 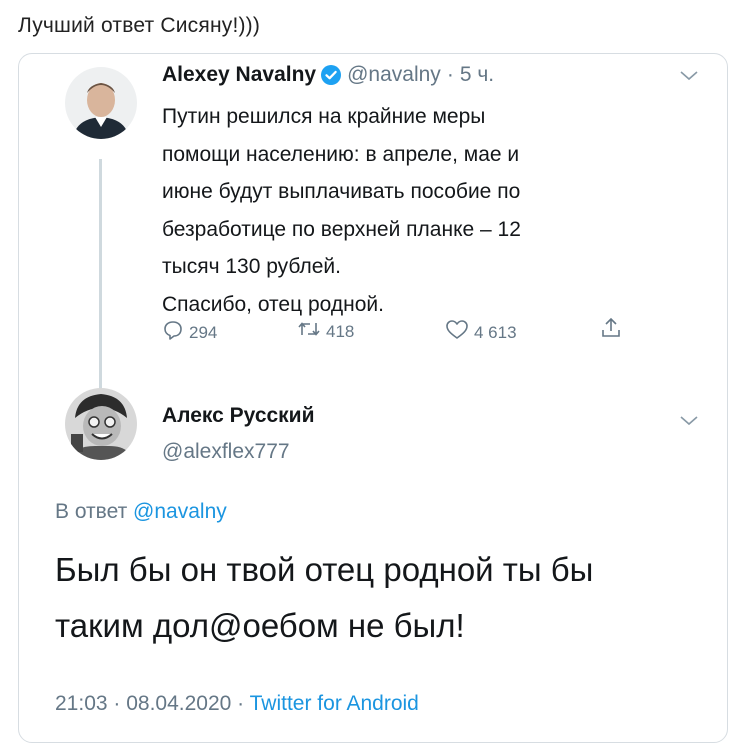 What do you see at coordinates (101, 424) in the screenshot?
I see `alex-avatar` at bounding box center [101, 424].